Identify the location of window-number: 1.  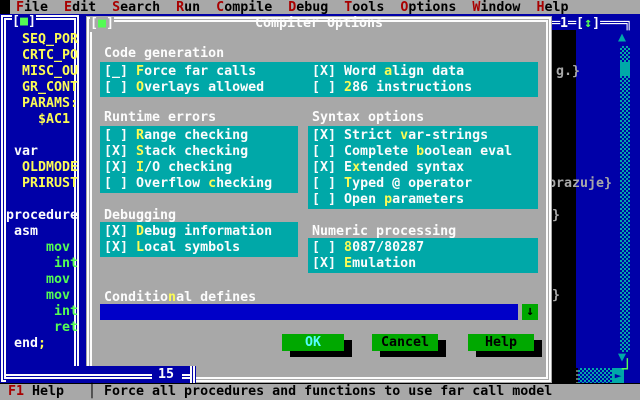
(564, 23).